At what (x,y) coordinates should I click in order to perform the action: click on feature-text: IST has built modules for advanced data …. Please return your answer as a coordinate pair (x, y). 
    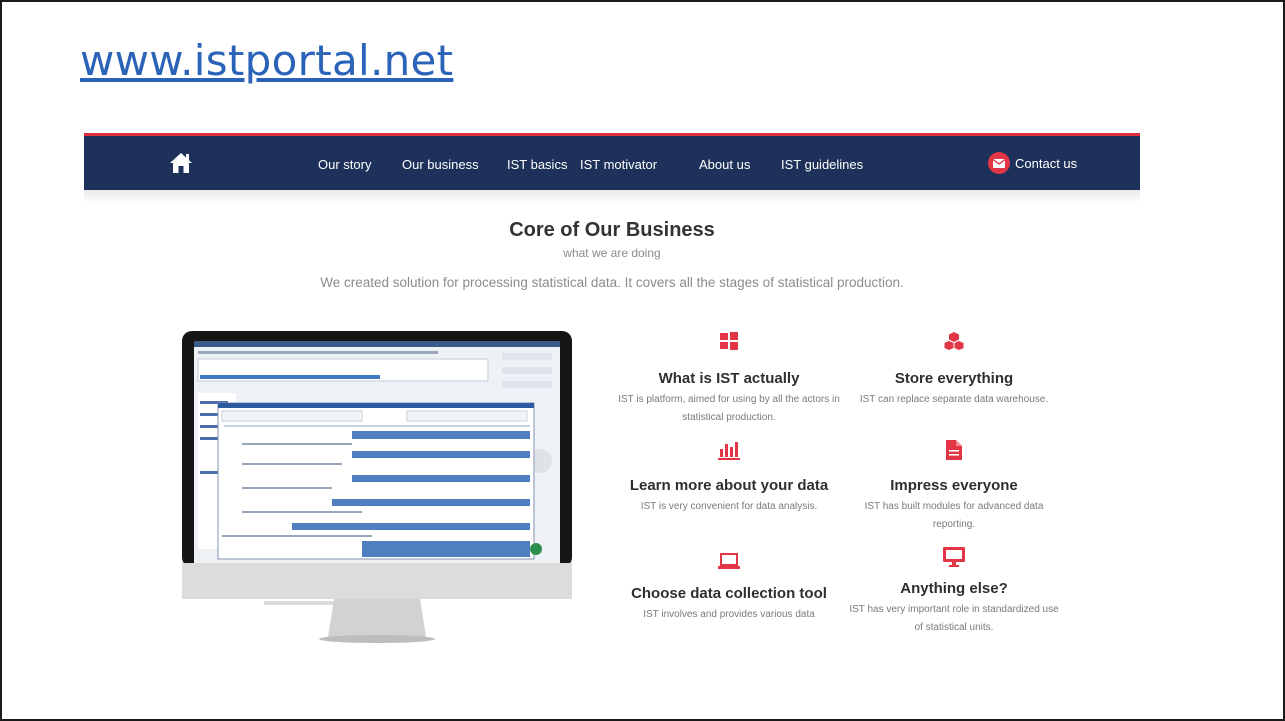
    Looking at the image, I should click on (954, 515).